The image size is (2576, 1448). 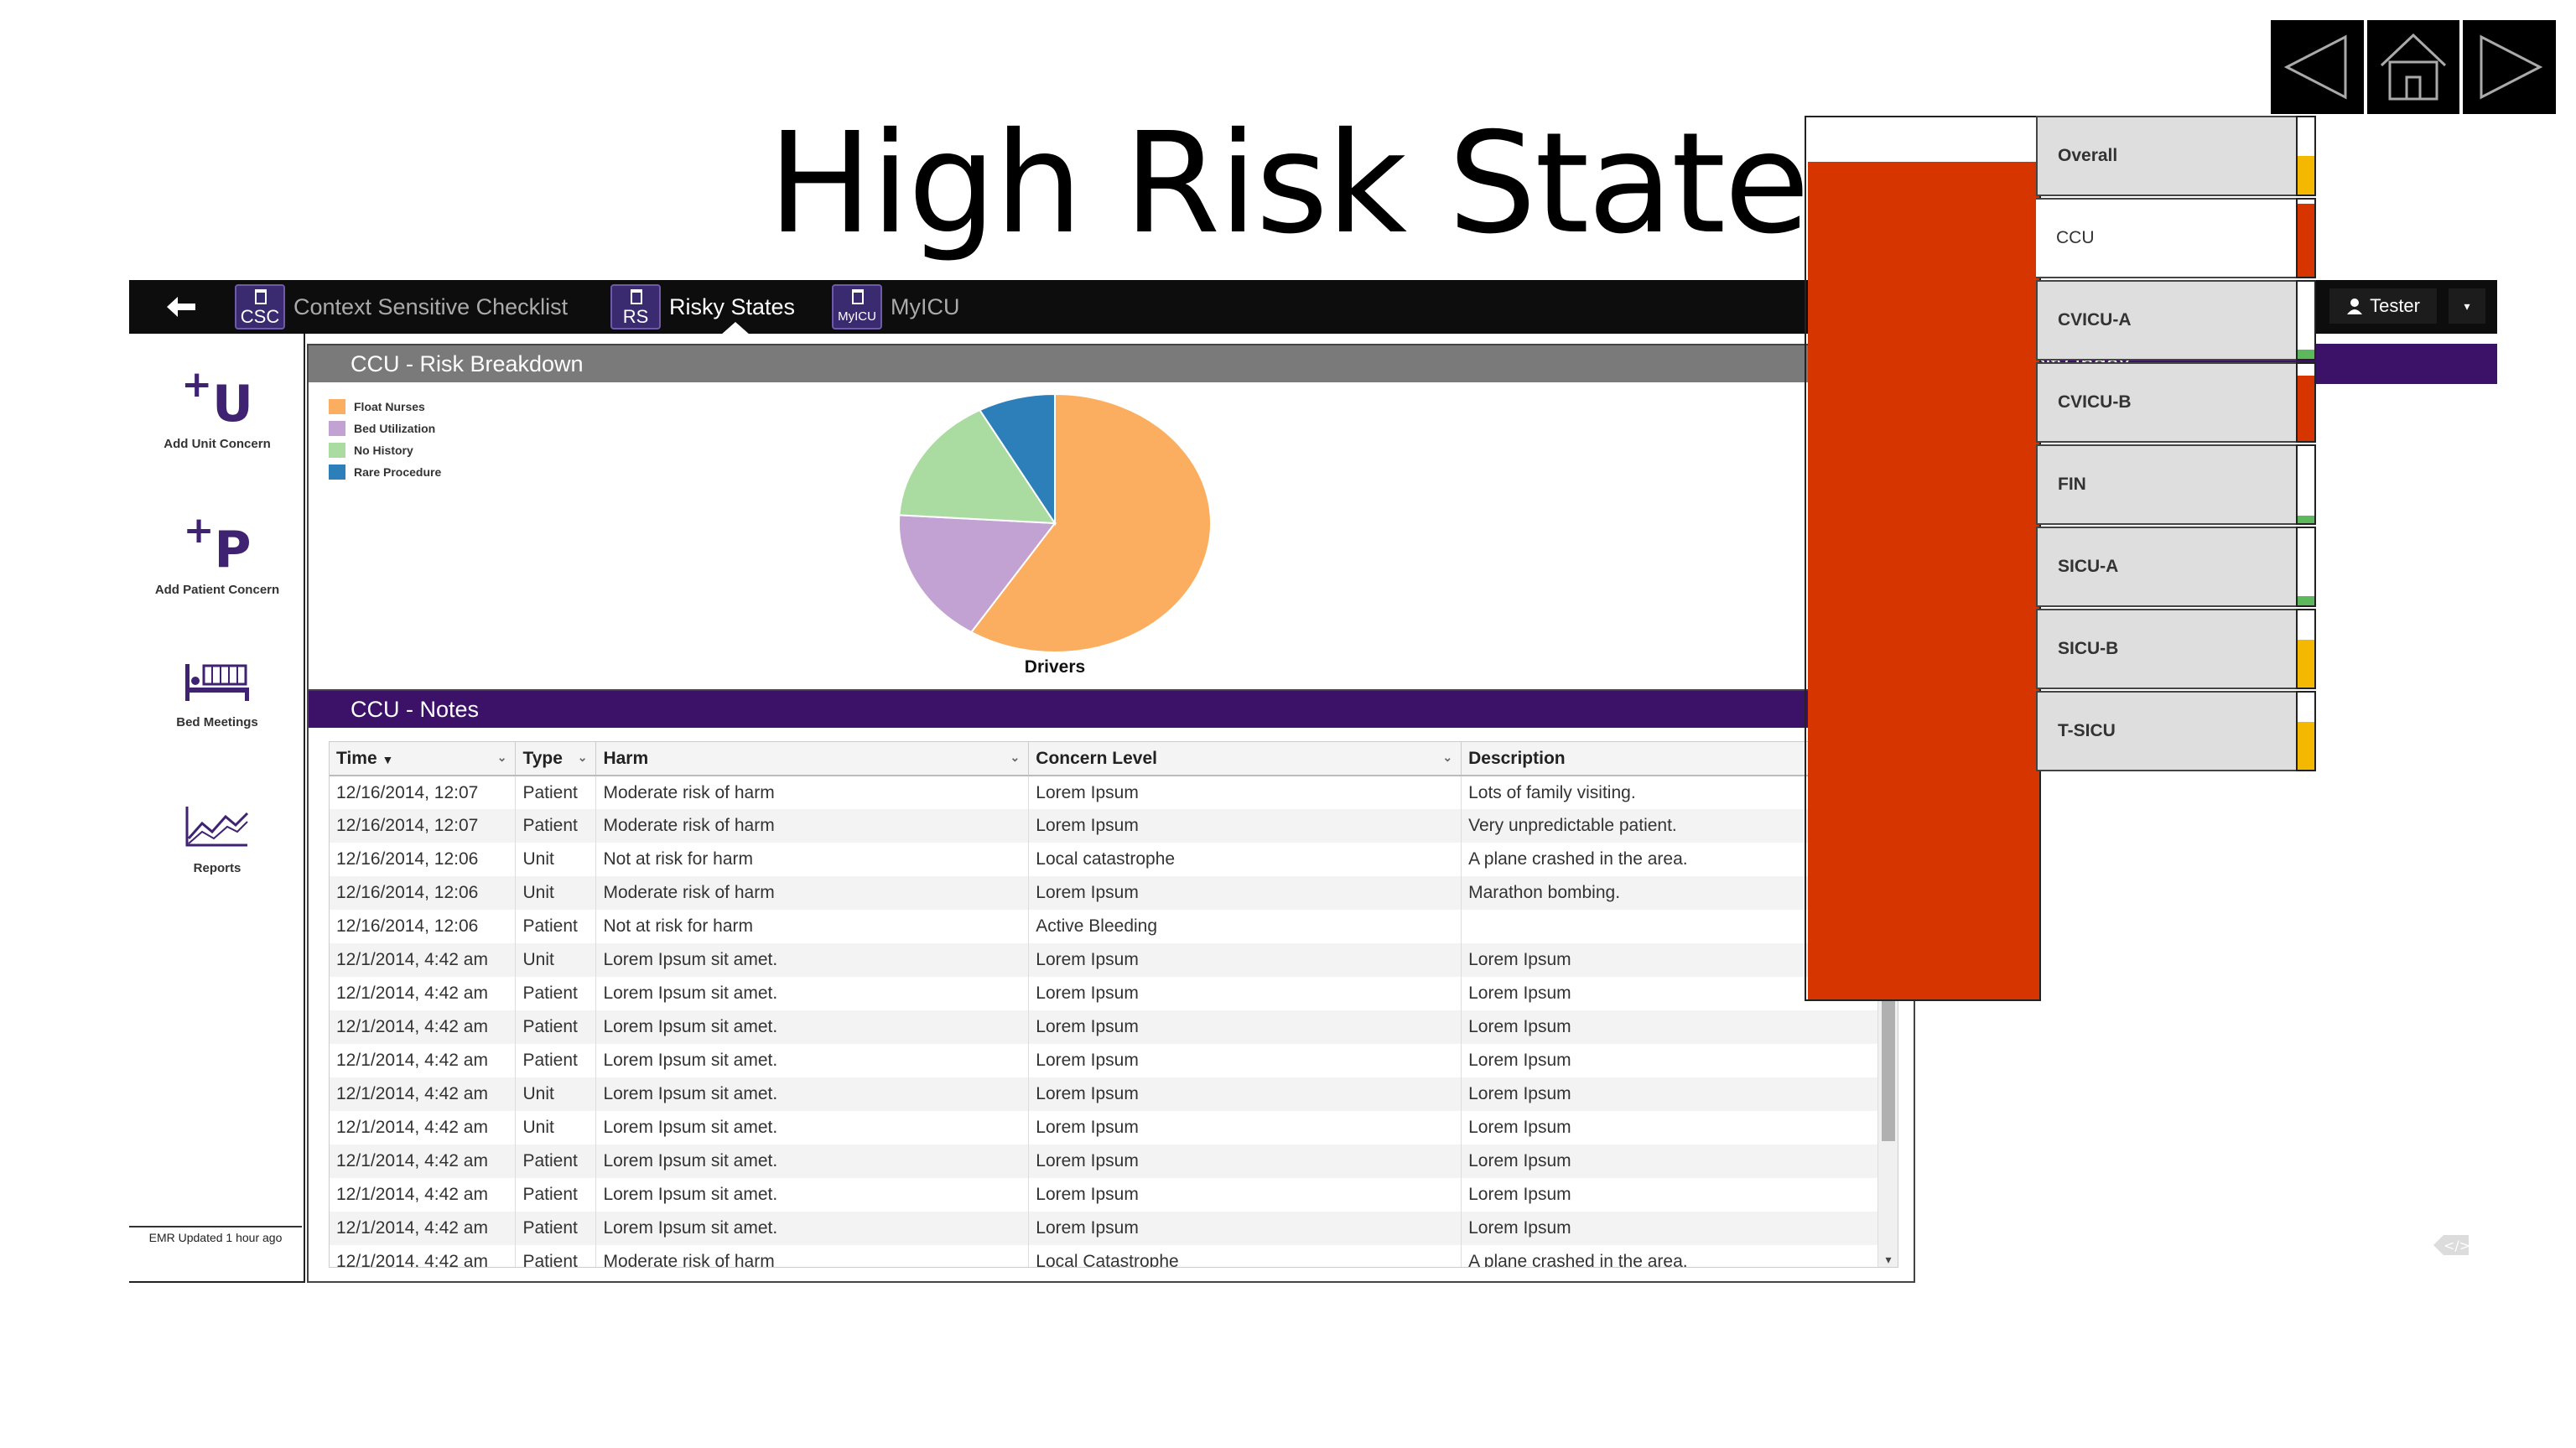 I want to click on cell-harm: Moderate risk of harm, so click(x=812, y=1256).